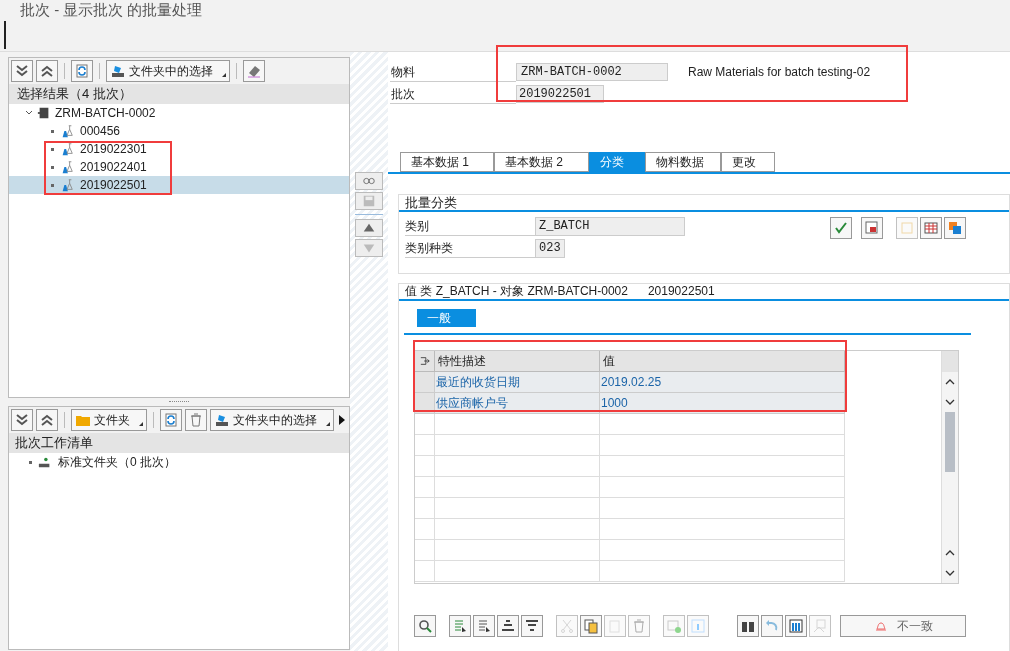 The image size is (1010, 651). I want to click on scrollbar, so click(949, 467).